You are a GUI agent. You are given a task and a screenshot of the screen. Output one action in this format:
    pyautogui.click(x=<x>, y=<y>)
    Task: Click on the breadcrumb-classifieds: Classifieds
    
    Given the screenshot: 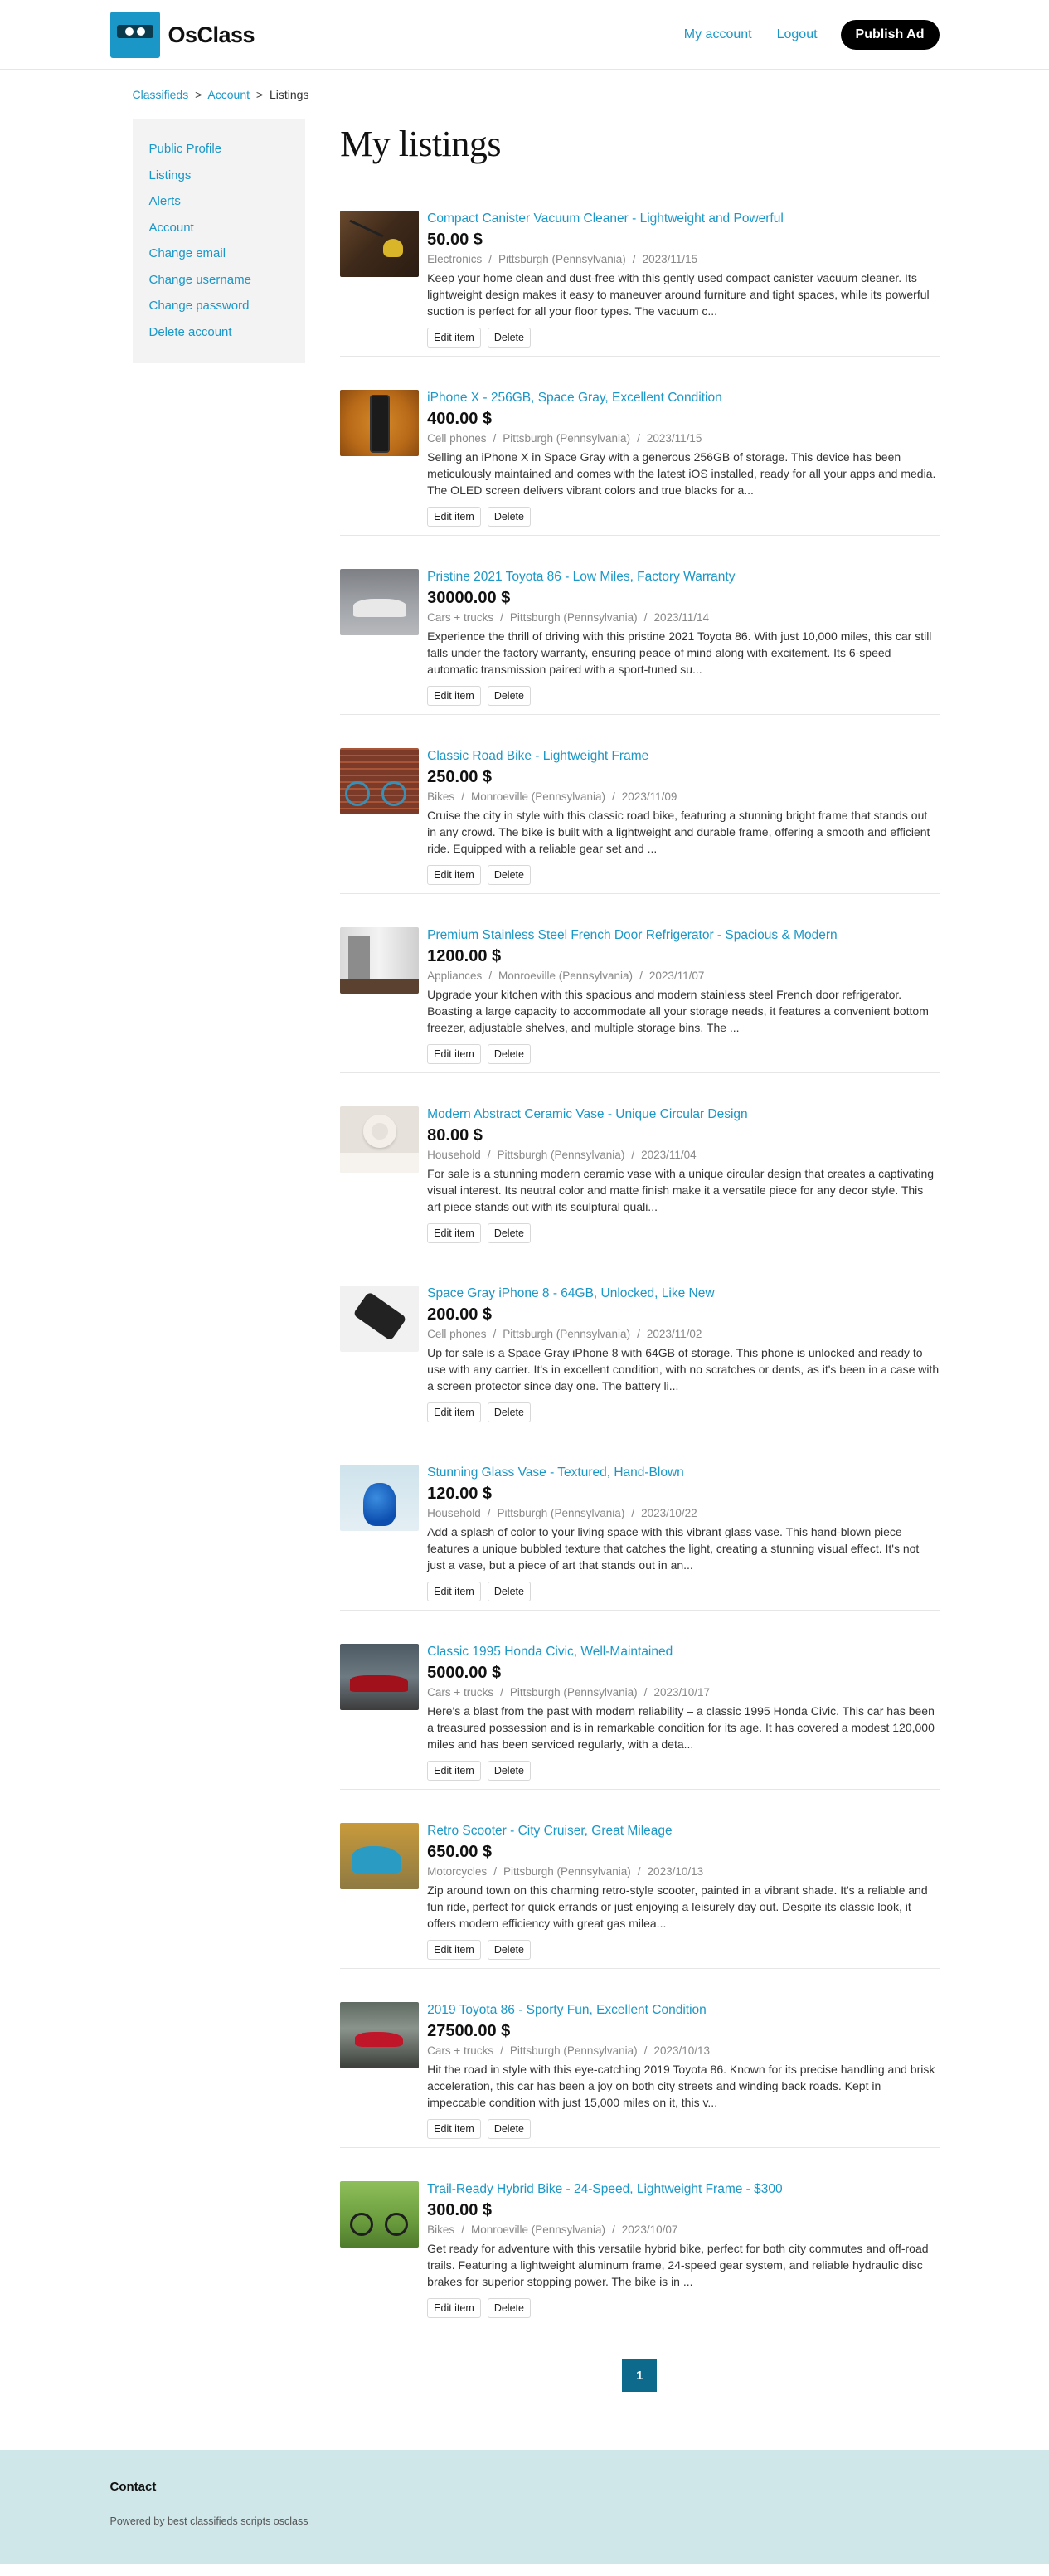 What is the action you would take?
    pyautogui.click(x=161, y=95)
    